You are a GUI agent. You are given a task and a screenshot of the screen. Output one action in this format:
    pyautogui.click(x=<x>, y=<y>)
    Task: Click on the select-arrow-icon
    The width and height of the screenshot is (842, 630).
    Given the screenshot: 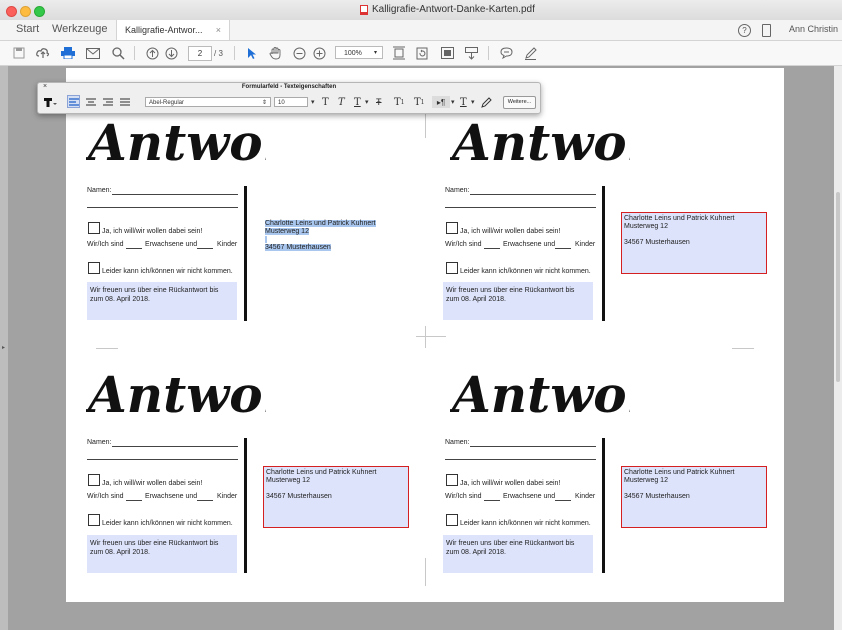 What is the action you would take?
    pyautogui.click(x=252, y=53)
    